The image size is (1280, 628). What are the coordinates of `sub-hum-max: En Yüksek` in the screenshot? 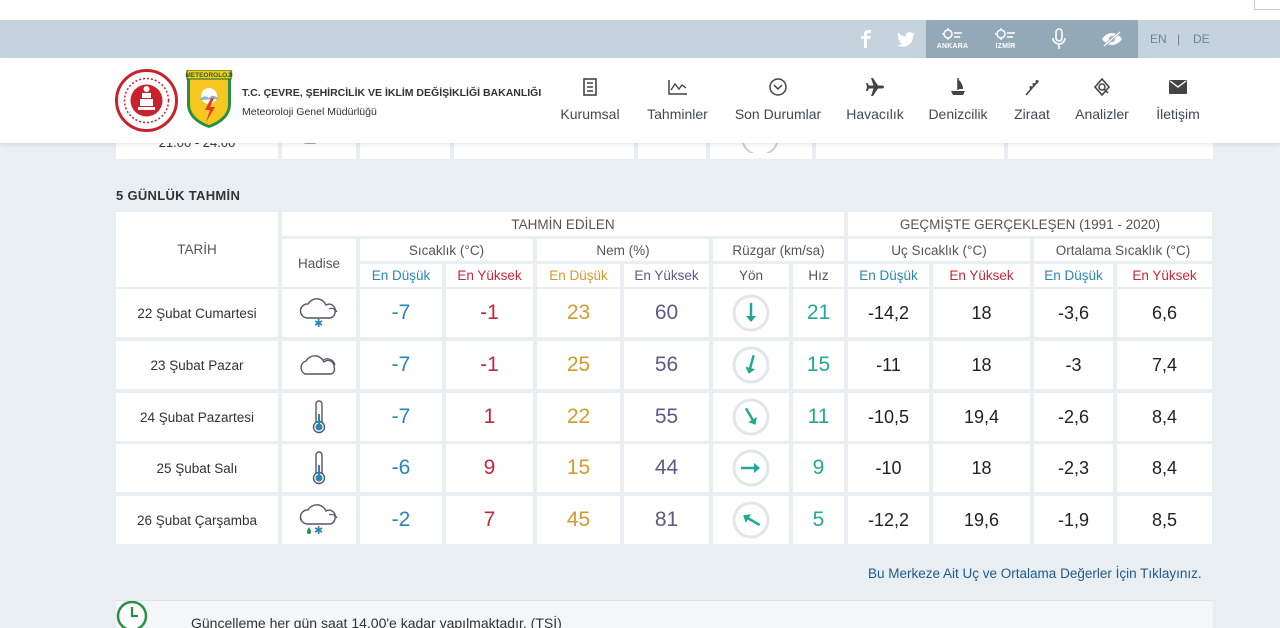 It's located at (666, 275).